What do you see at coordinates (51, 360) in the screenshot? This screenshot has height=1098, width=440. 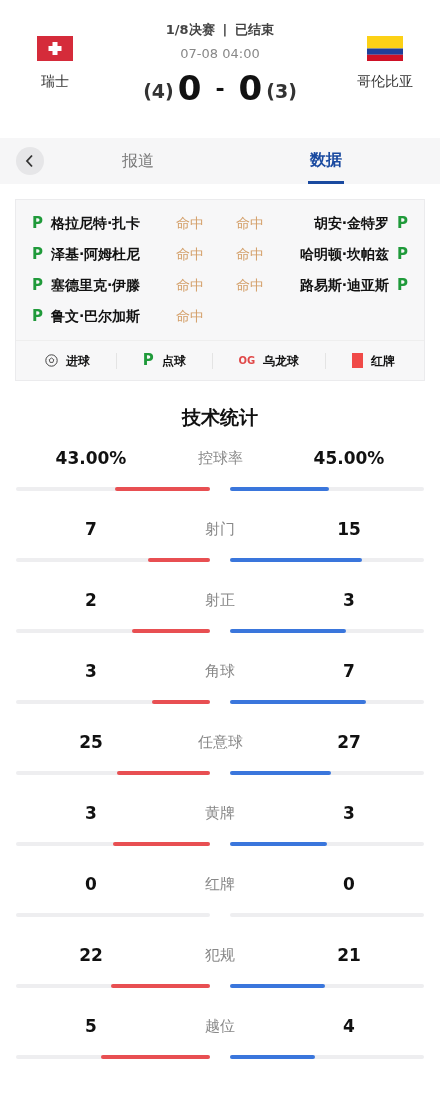 I see `ball-icon` at bounding box center [51, 360].